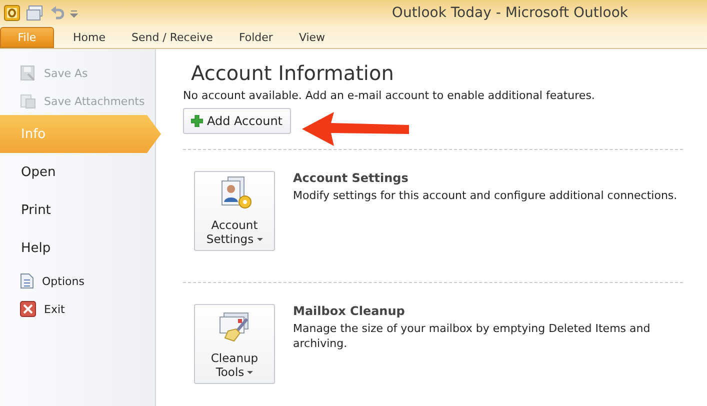 The width and height of the screenshot is (707, 406). I want to click on dropdown-button: Account Settings, so click(234, 211).